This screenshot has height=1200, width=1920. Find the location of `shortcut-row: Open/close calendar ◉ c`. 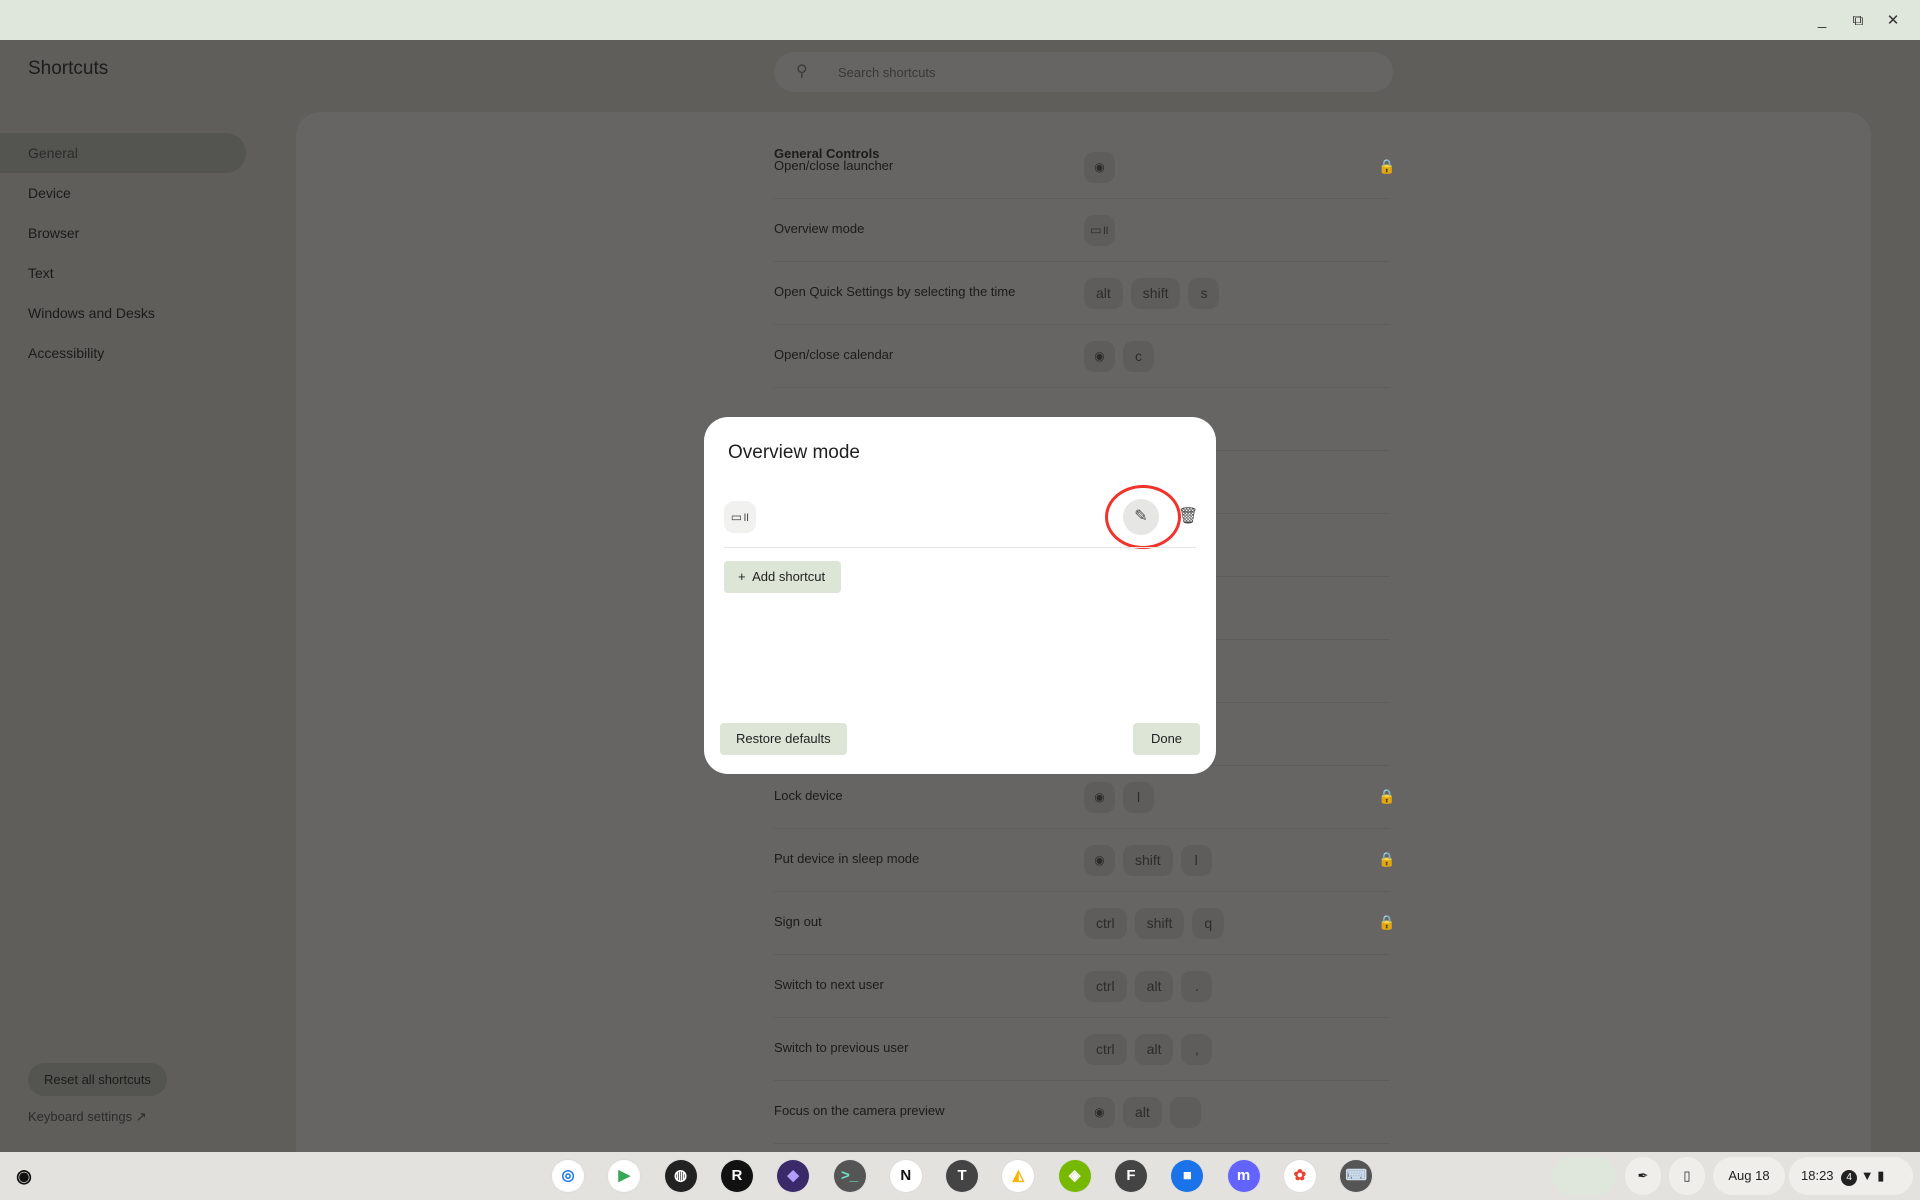

shortcut-row: Open/close calendar ◉ c is located at coordinates (1082, 356).